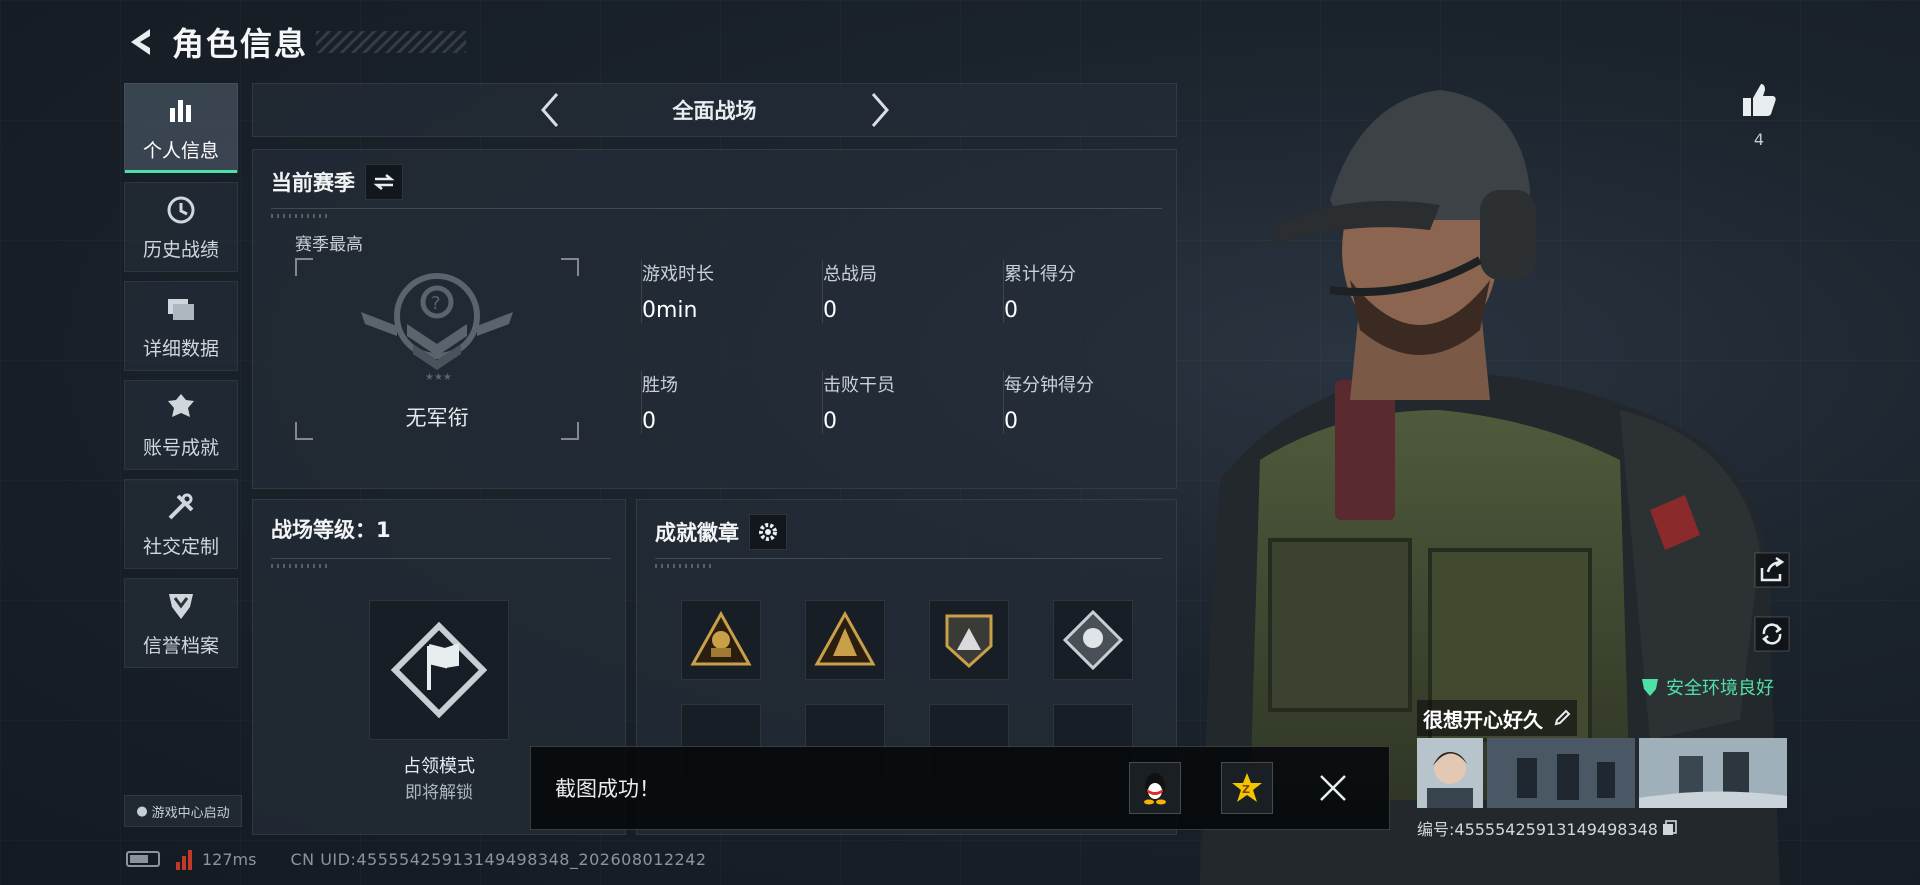 Image resolution: width=1920 pixels, height=885 pixels. I want to click on title-decoration, so click(391, 42).